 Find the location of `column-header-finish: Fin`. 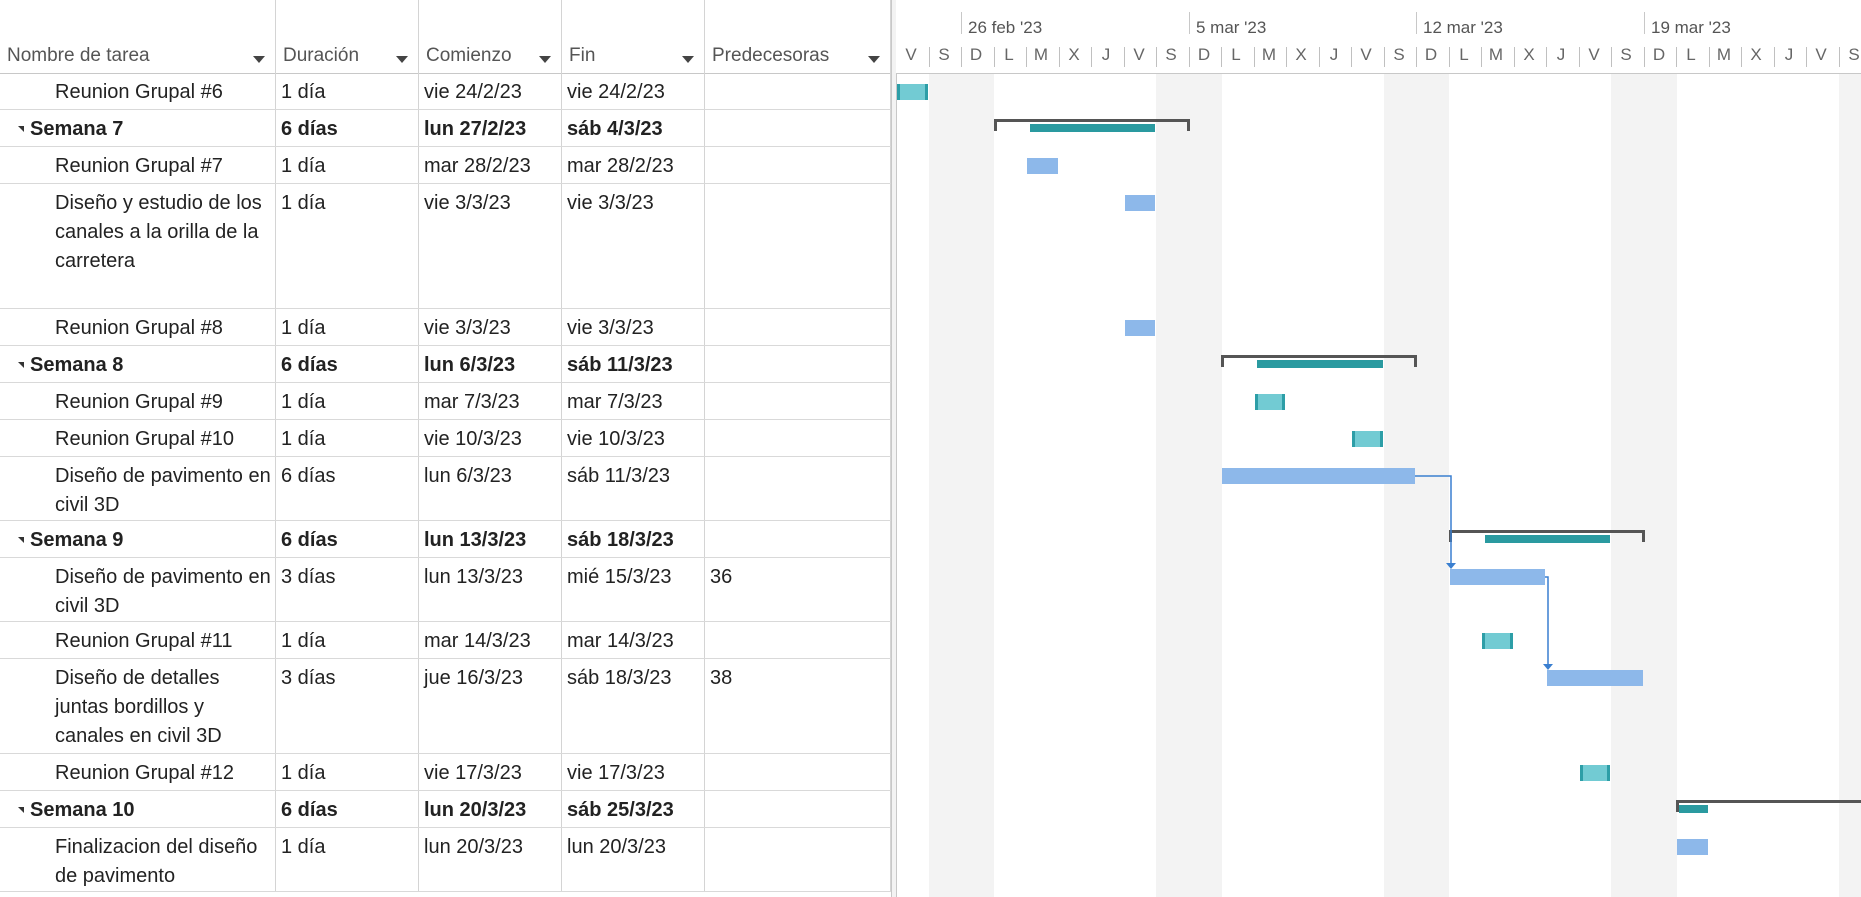

column-header-finish: Fin is located at coordinates (633, 36).